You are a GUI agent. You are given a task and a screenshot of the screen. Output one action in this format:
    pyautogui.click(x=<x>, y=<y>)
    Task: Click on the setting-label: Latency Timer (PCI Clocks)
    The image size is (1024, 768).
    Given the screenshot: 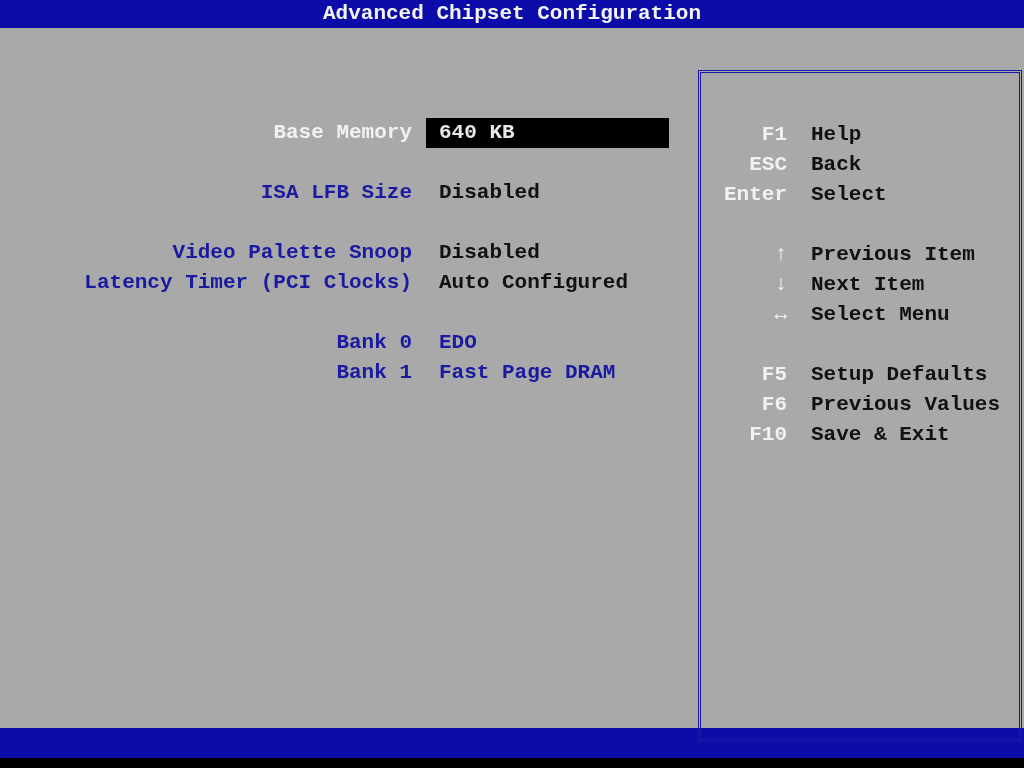 What is the action you would take?
    pyautogui.click(x=247, y=283)
    